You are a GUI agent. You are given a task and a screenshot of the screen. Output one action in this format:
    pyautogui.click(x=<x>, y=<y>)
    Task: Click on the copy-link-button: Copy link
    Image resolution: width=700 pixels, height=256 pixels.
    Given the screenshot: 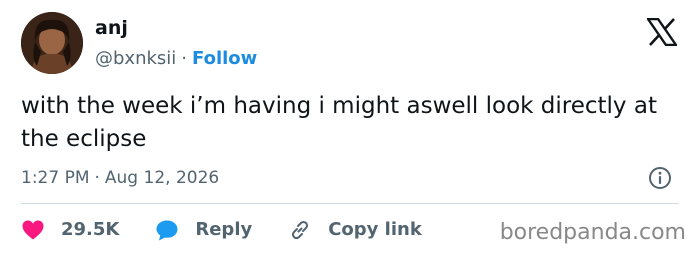 What is the action you would take?
    pyautogui.click(x=355, y=230)
    